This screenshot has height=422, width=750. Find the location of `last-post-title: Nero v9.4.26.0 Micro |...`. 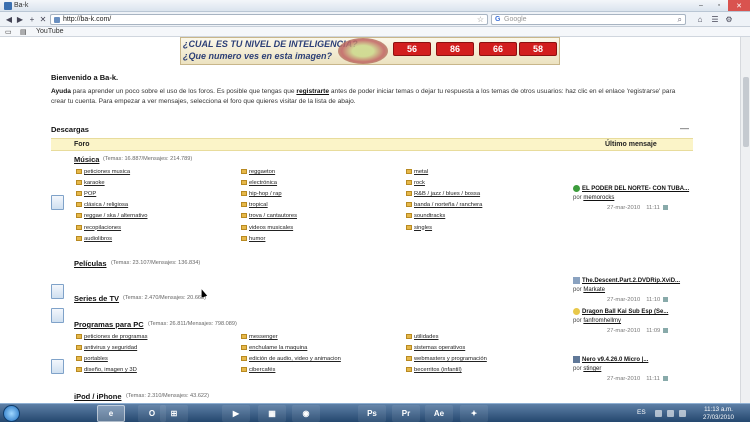

last-post-title: Nero v9.4.26.0 Micro |... is located at coordinates (610, 359).